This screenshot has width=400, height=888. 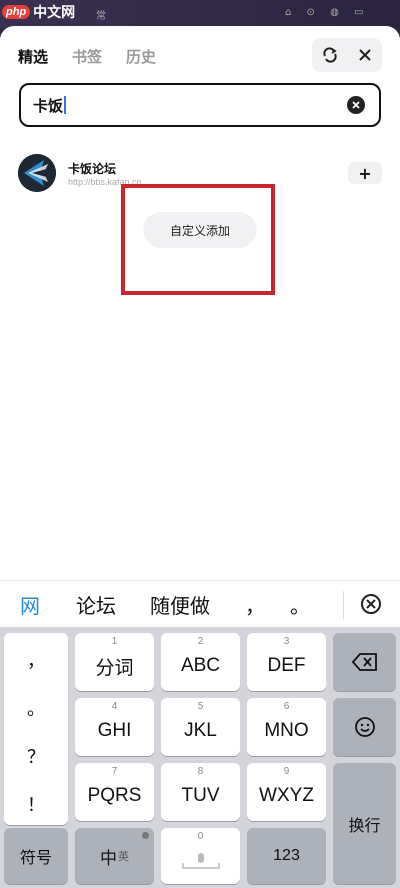 I want to click on backspace-key, so click(x=364, y=662).